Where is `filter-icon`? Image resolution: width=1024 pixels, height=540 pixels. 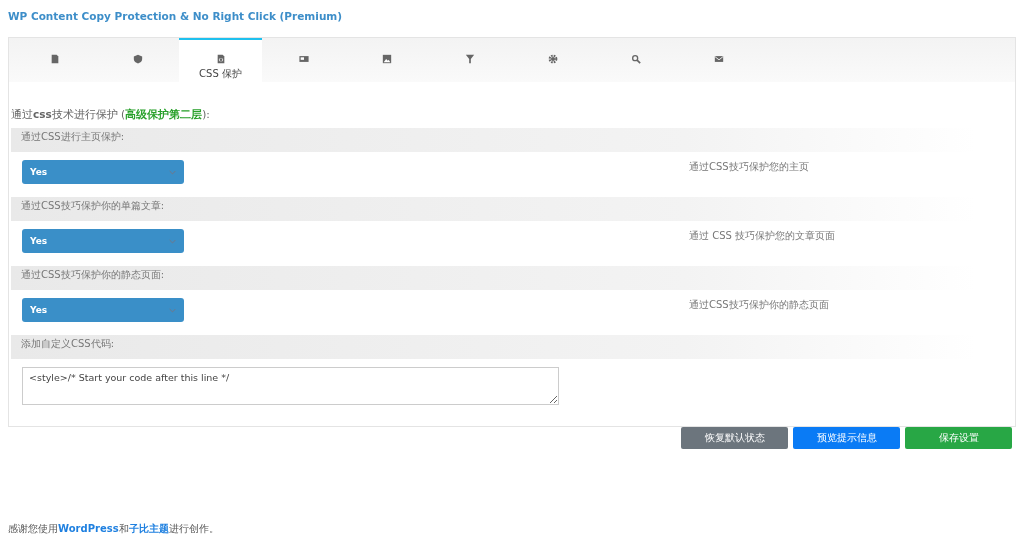
filter-icon is located at coordinates (469, 59).